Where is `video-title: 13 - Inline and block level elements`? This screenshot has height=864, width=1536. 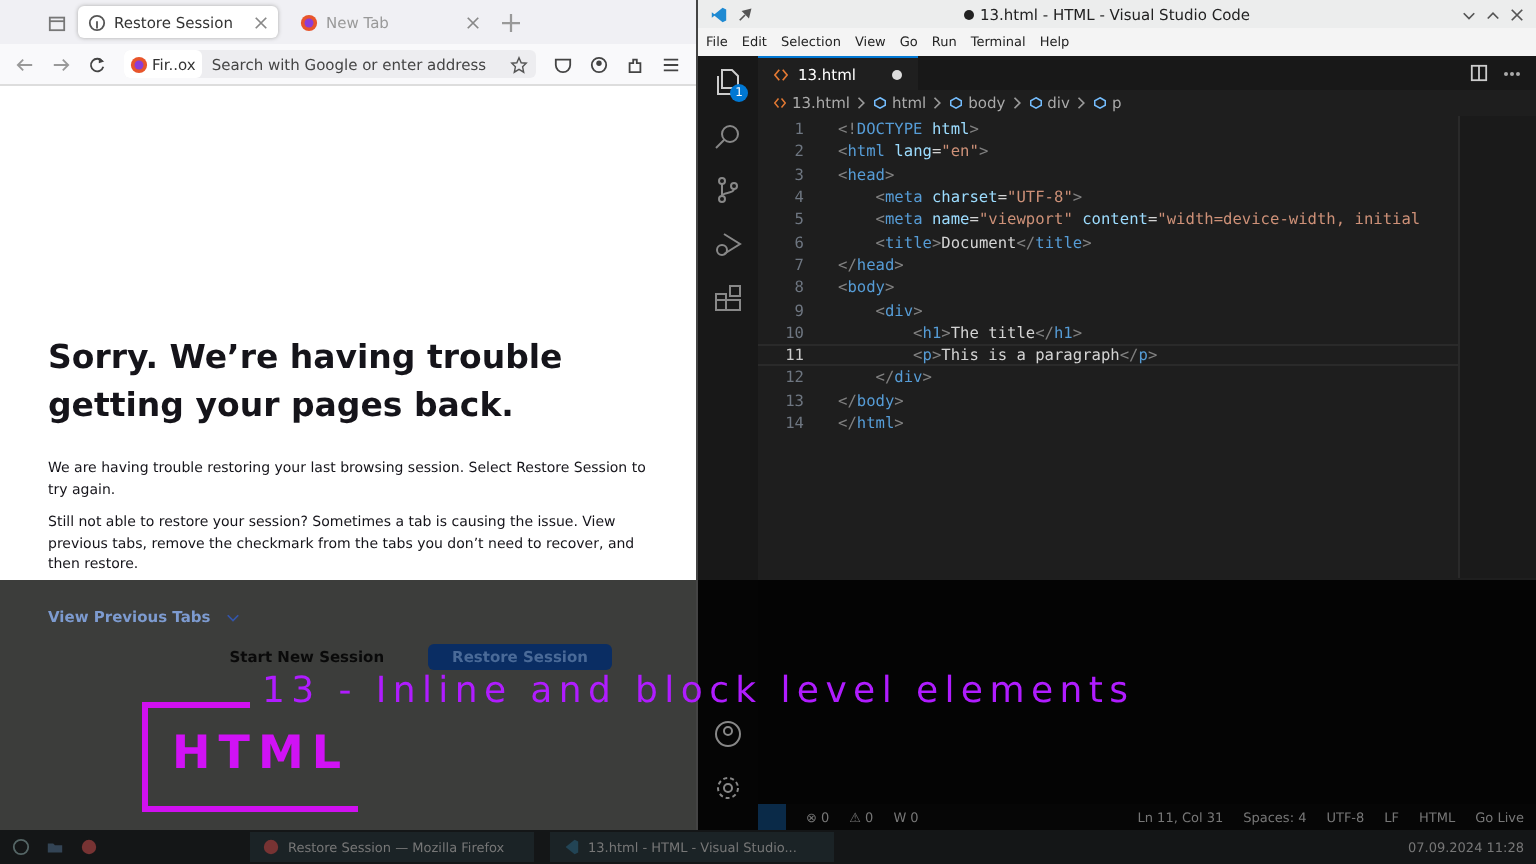
video-title: 13 - Inline and block level elements is located at coordinates (698, 691).